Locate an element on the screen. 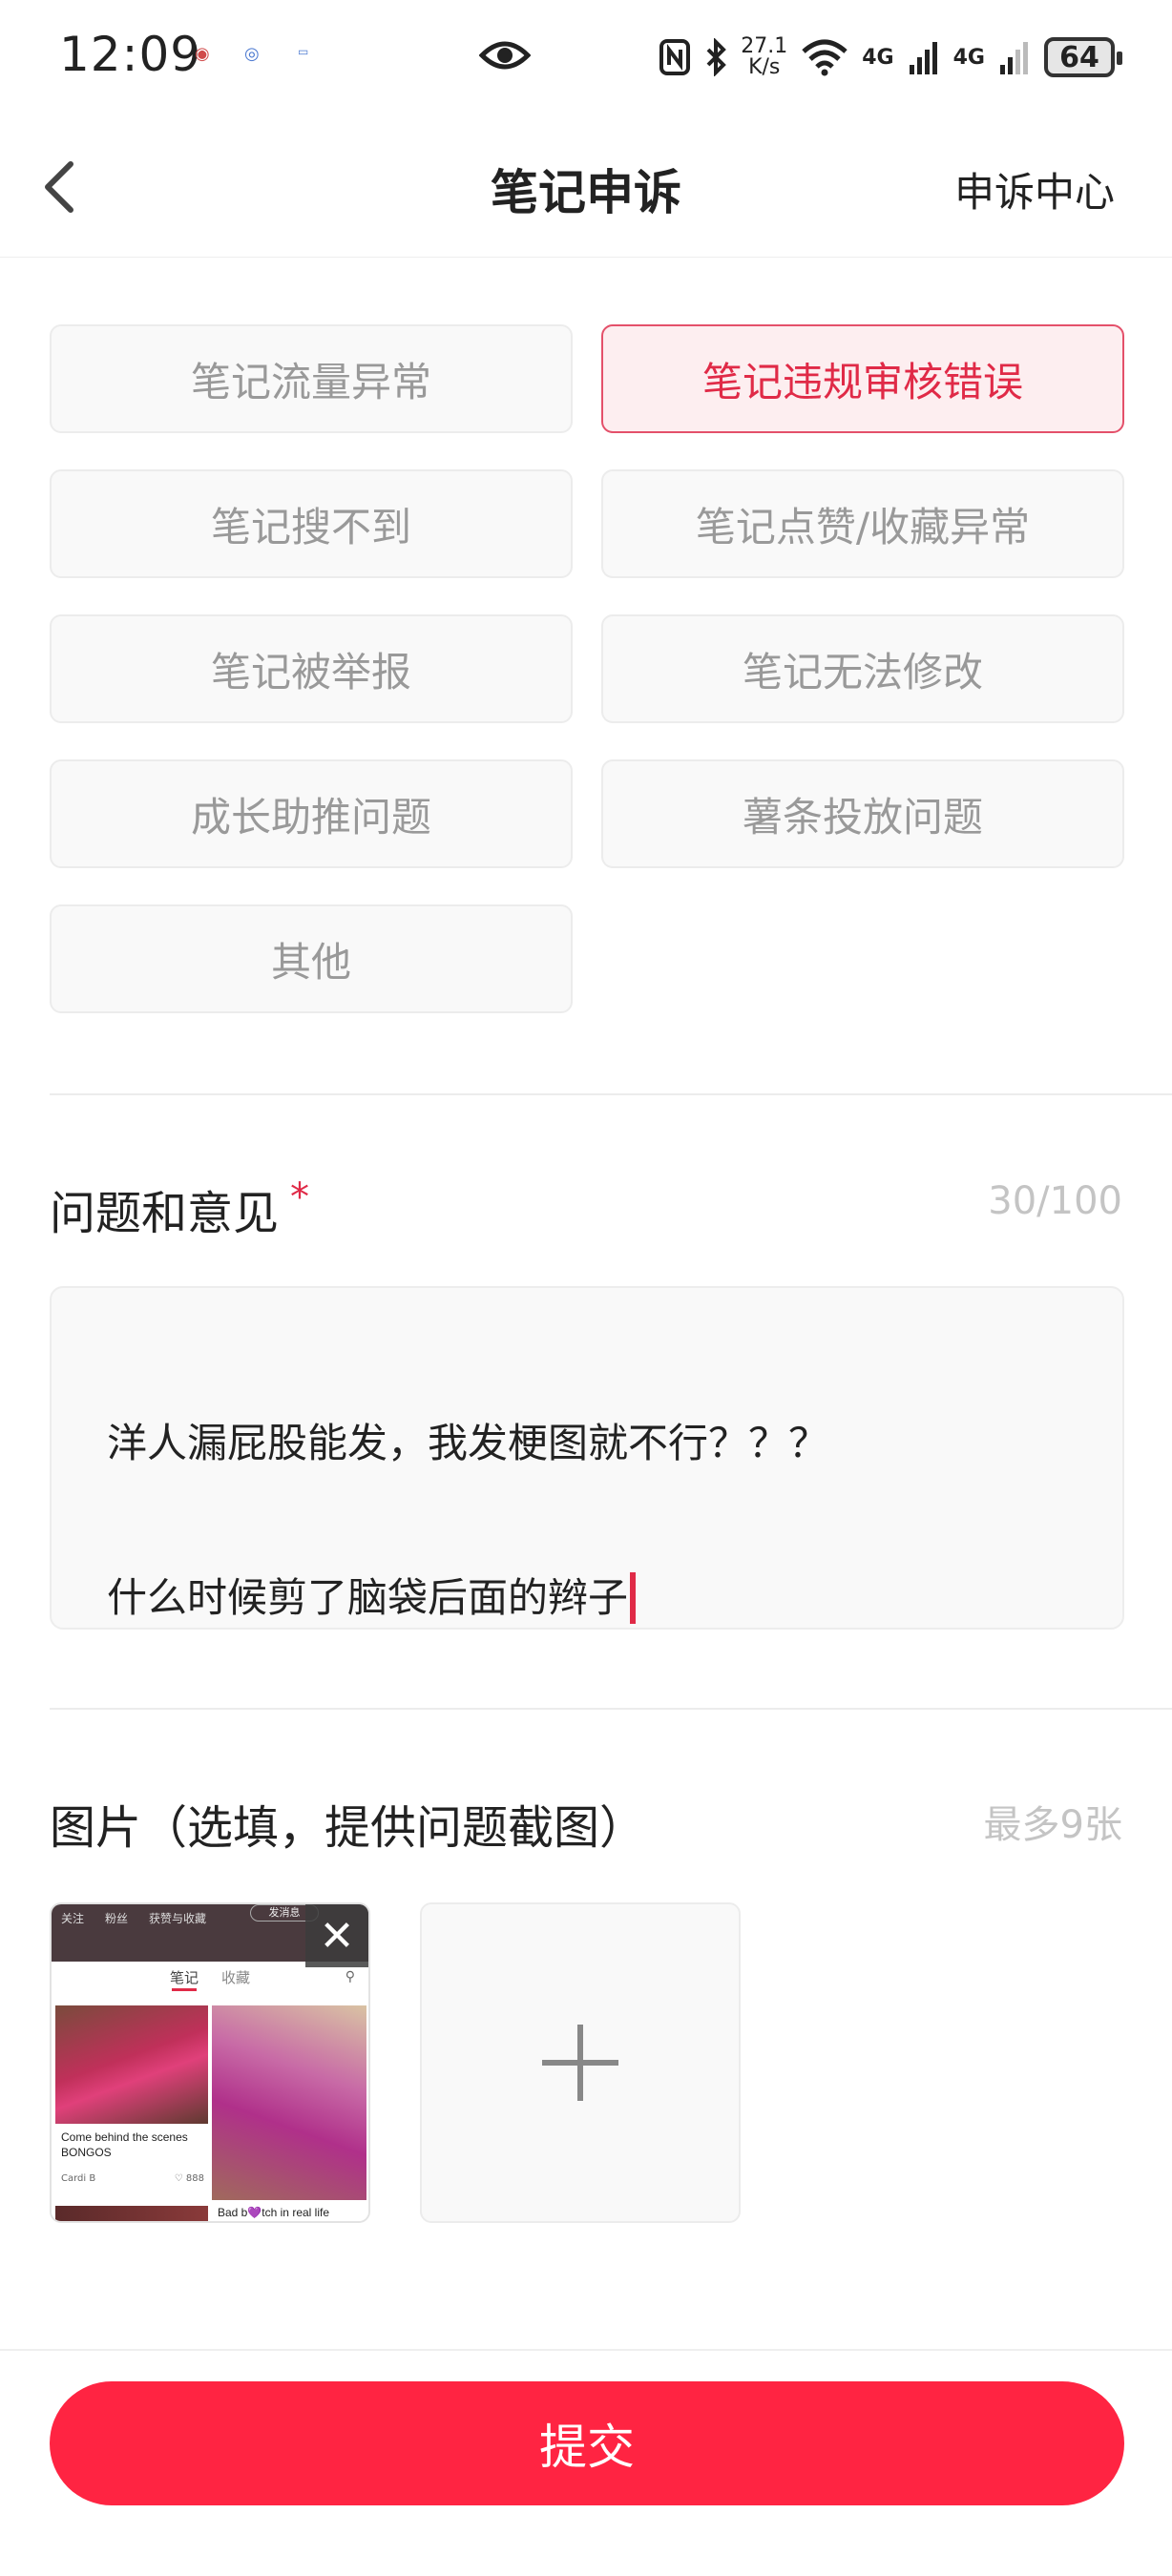 The width and height of the screenshot is (1172, 2576). category-chip: 笔记被举报 is located at coordinates (311, 668).